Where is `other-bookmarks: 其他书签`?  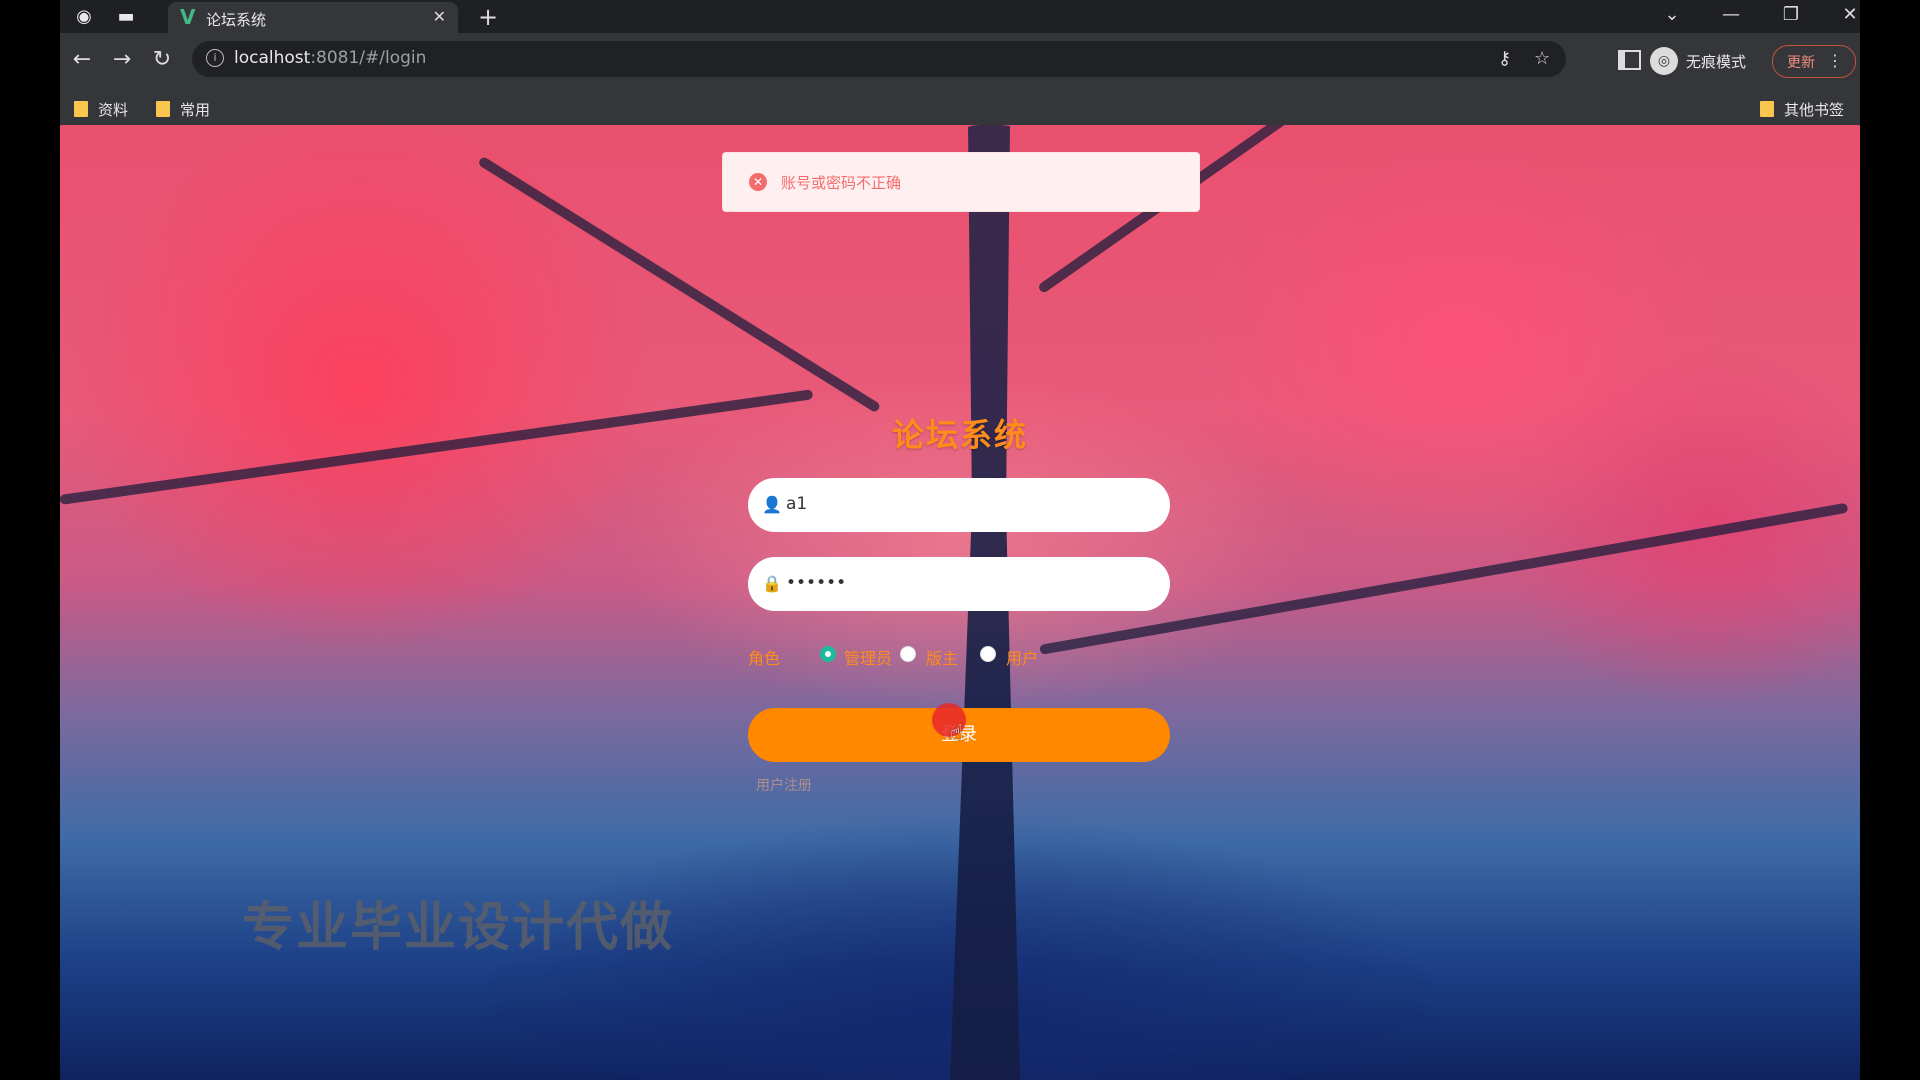 other-bookmarks: 其他书签 is located at coordinates (1802, 109).